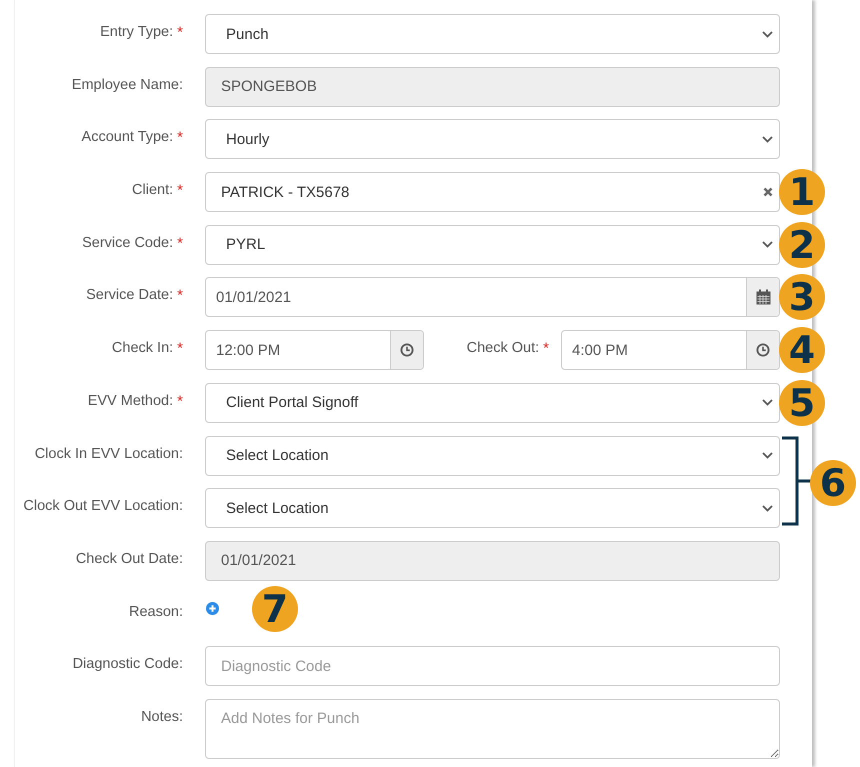  Describe the element at coordinates (492, 402) in the screenshot. I see `dropdown: Client Portal Signoff` at that location.